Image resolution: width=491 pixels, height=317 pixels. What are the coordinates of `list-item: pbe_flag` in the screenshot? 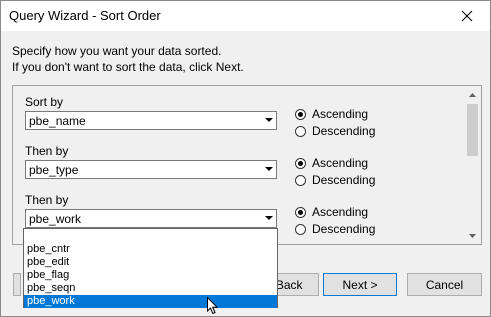 It's located at (150, 275).